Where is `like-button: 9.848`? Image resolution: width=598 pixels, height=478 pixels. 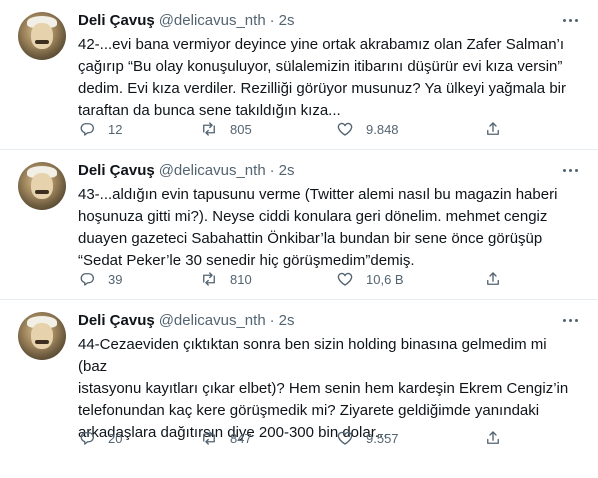
like-button: 9.848 is located at coordinates (367, 129).